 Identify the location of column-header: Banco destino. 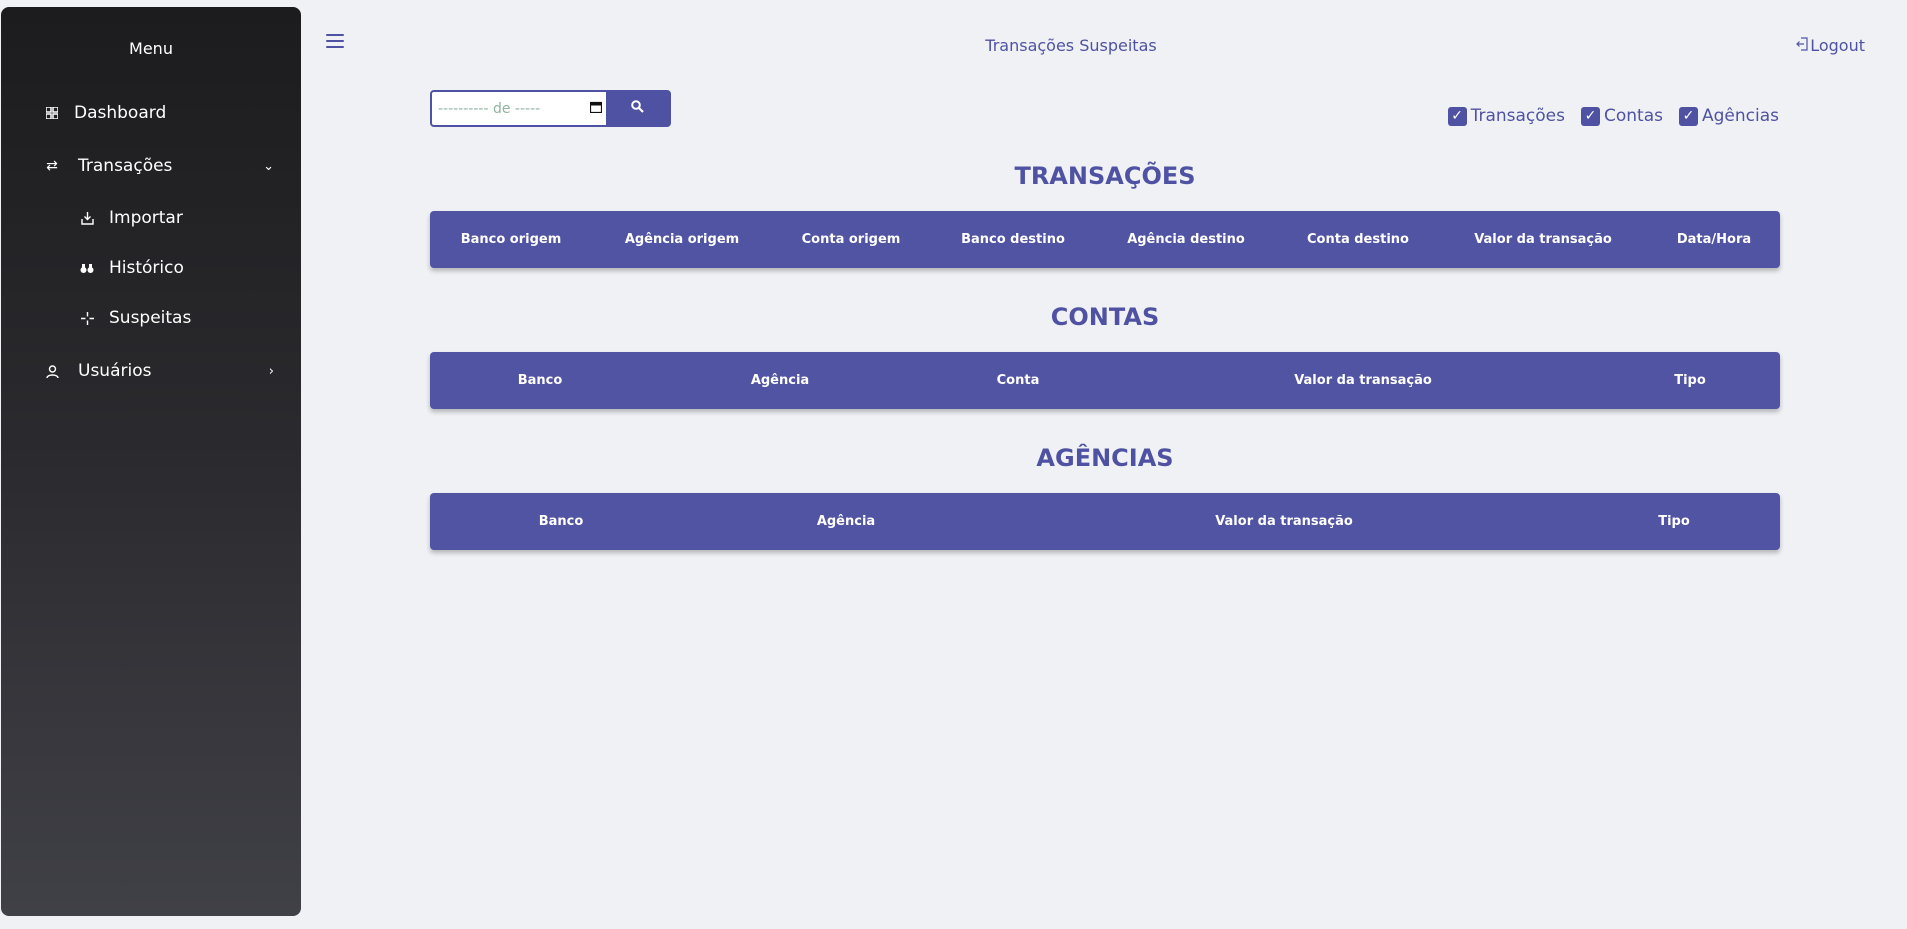
(1013, 239).